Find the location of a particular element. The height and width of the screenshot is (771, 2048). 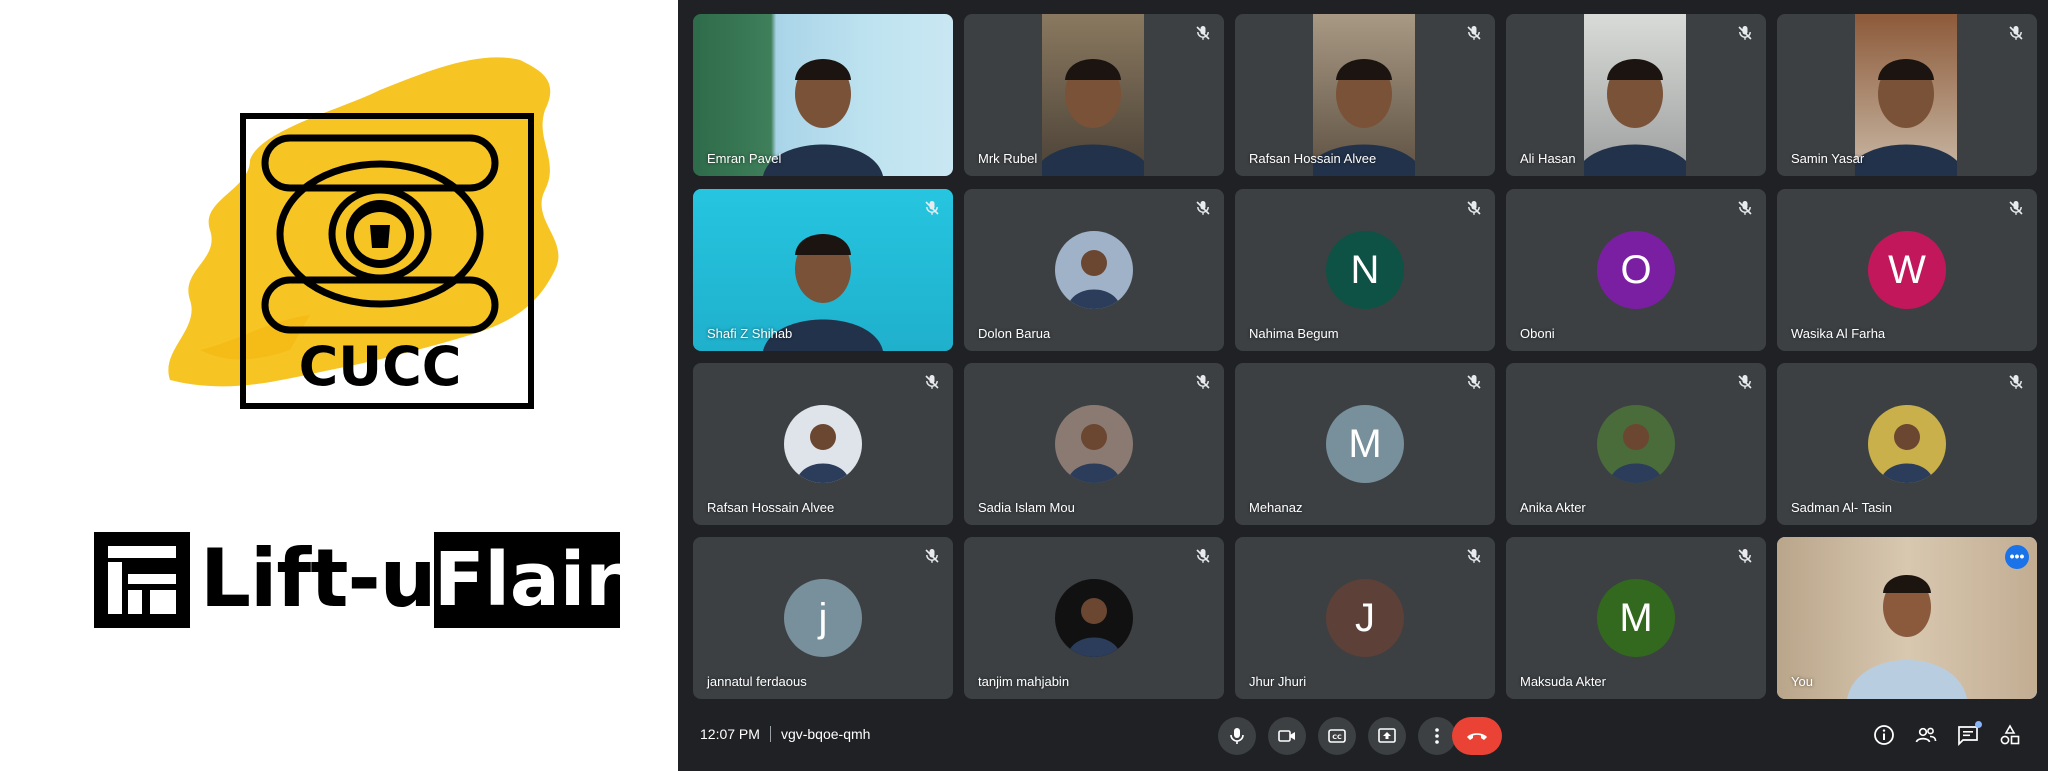

self-tile-options-button: ••• is located at coordinates (2017, 557).